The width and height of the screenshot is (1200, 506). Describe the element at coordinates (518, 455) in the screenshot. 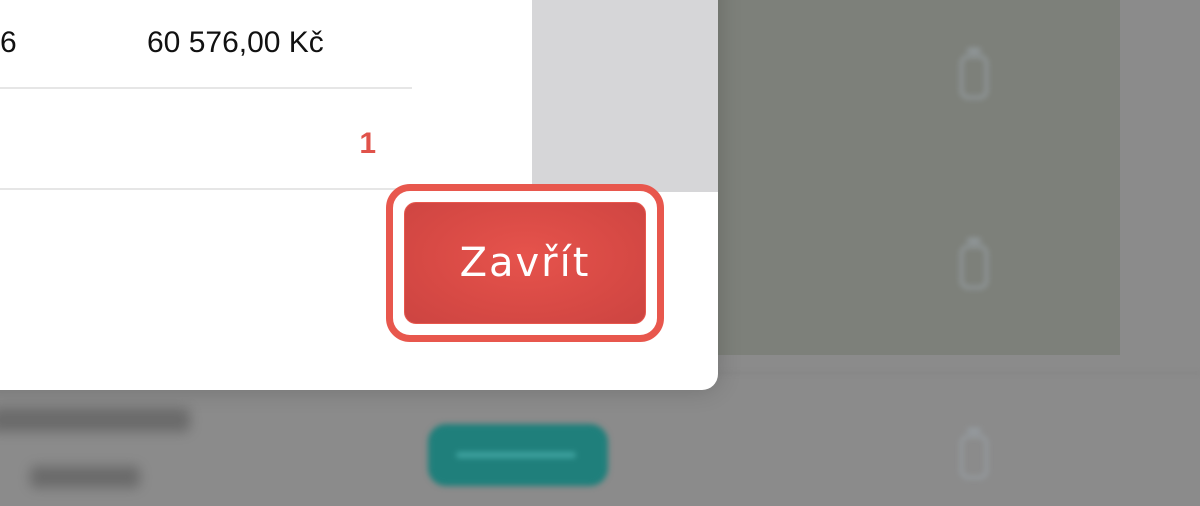

I see `background-status-badge` at that location.